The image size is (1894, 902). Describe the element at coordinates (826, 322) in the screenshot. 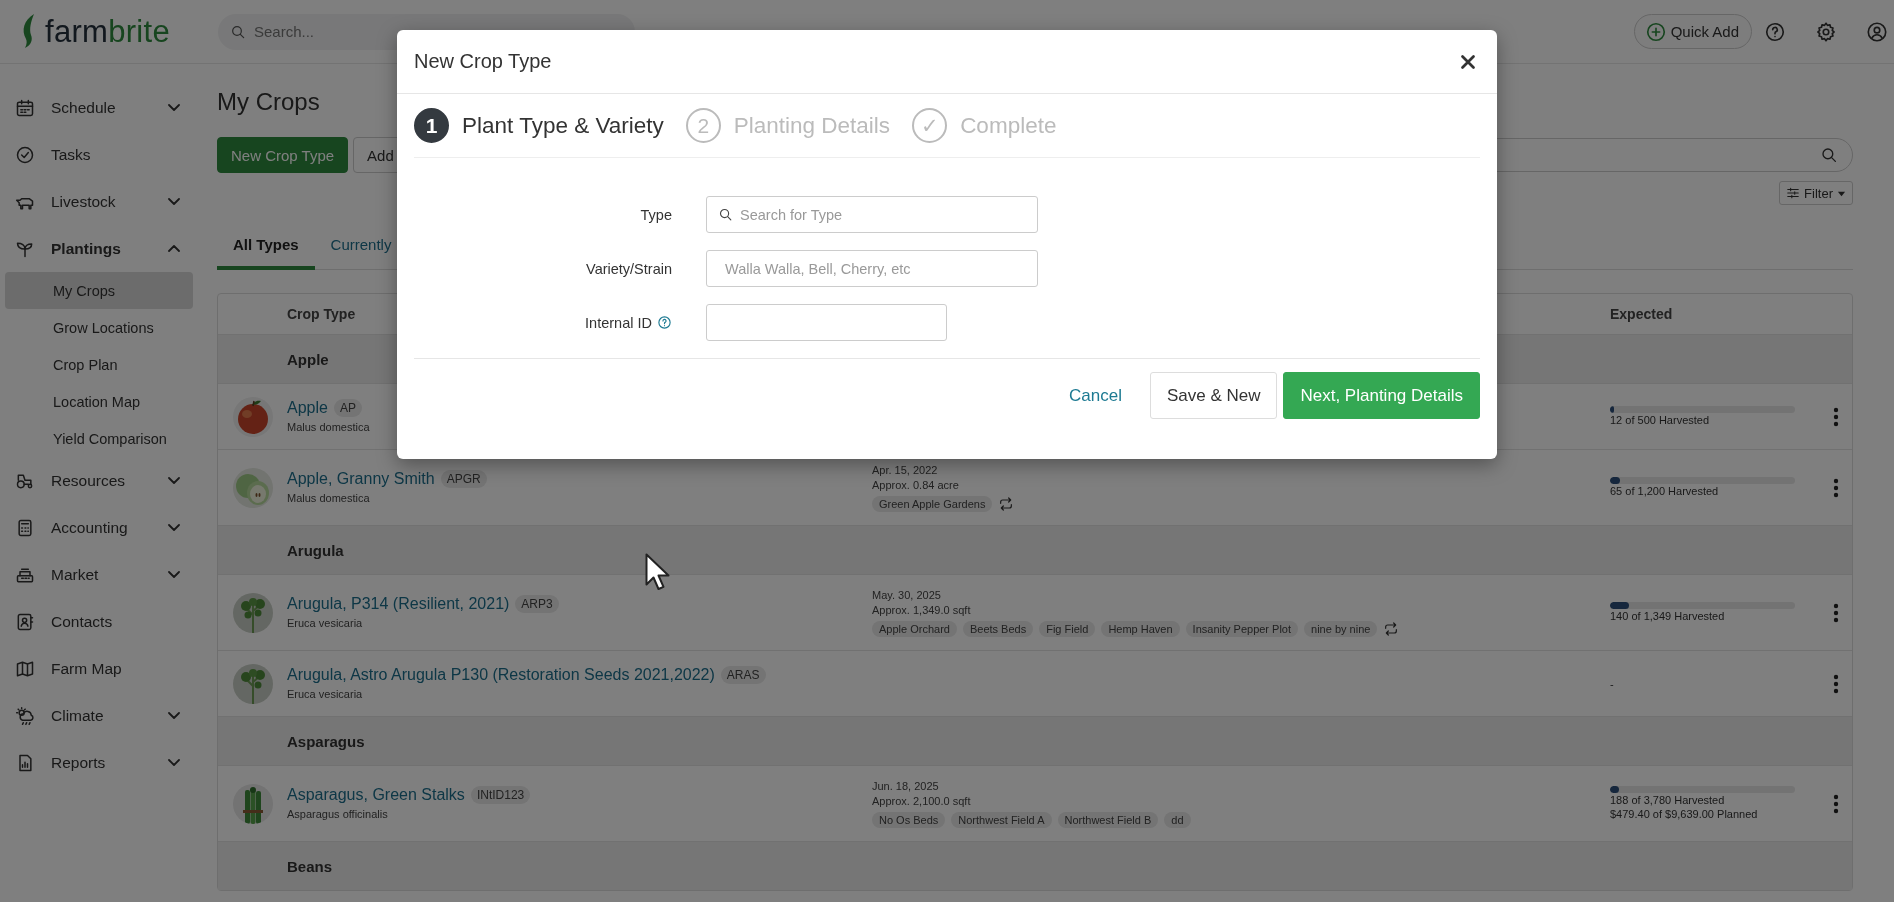

I see `text-field` at that location.